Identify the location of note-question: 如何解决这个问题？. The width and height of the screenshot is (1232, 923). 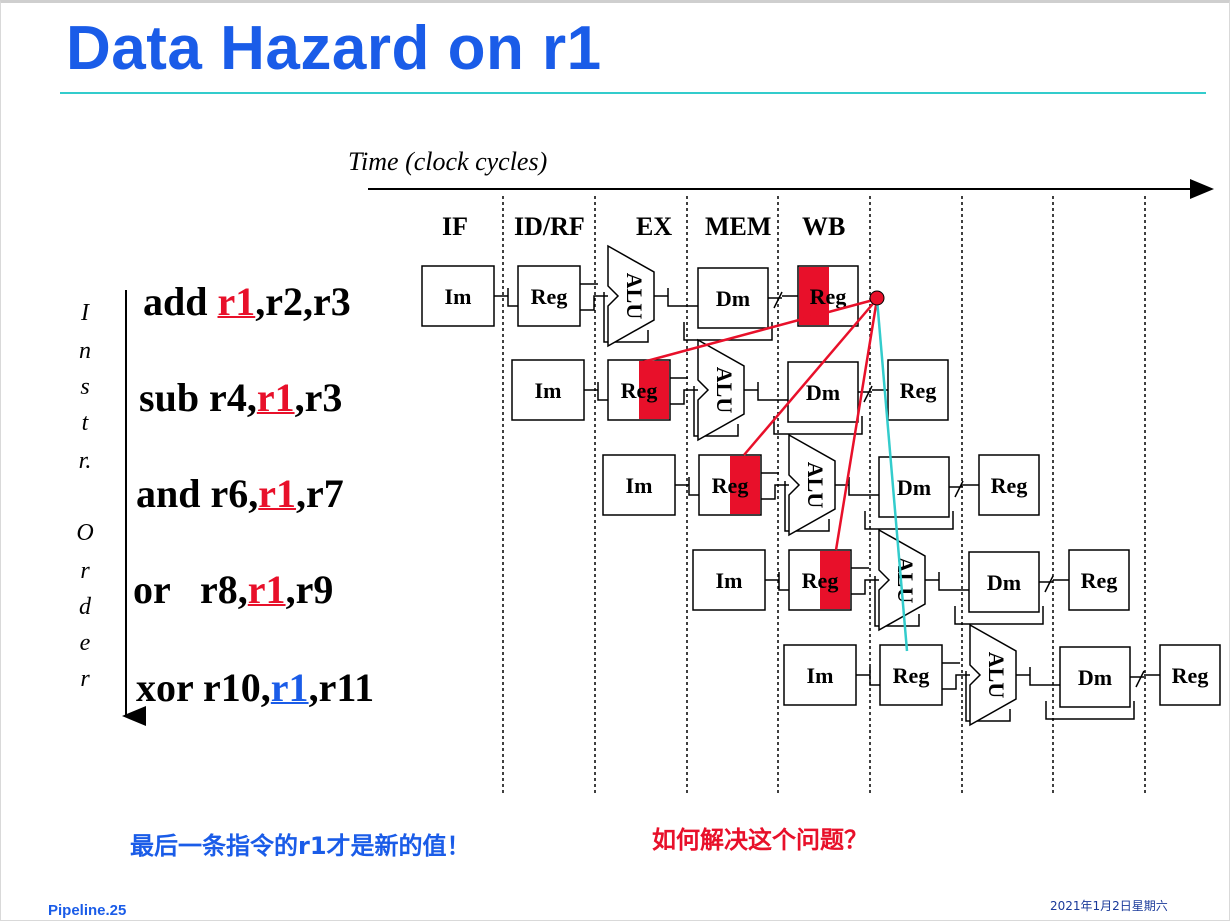
(760, 840).